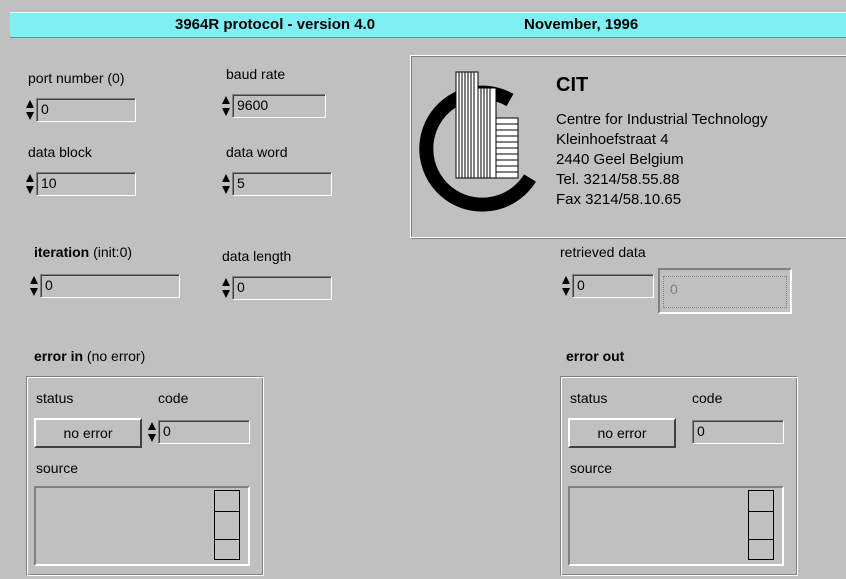  I want to click on data-word-input: 5, so click(282, 184).